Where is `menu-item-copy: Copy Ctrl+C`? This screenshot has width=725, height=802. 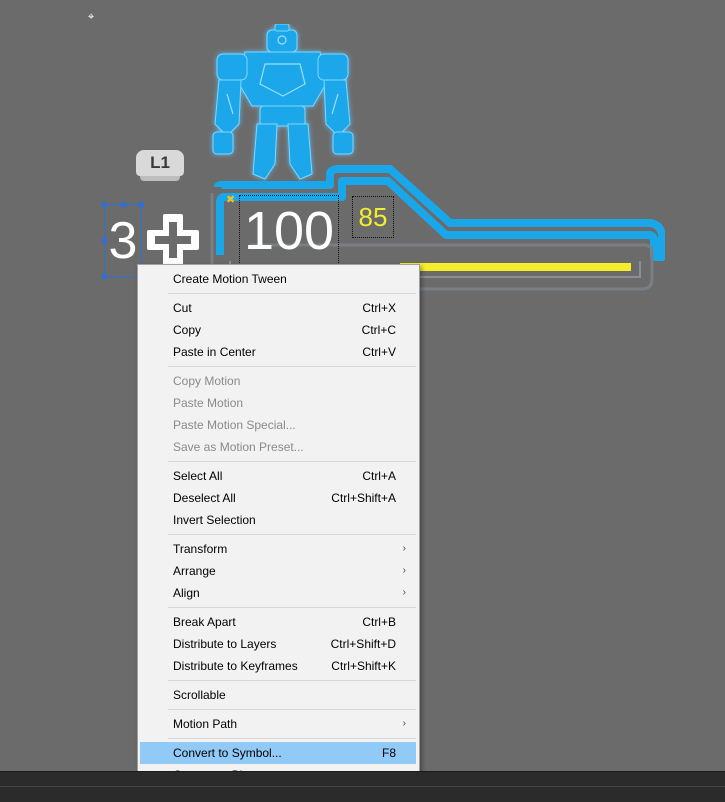
menu-item-copy: Copy Ctrl+C is located at coordinates (278, 330).